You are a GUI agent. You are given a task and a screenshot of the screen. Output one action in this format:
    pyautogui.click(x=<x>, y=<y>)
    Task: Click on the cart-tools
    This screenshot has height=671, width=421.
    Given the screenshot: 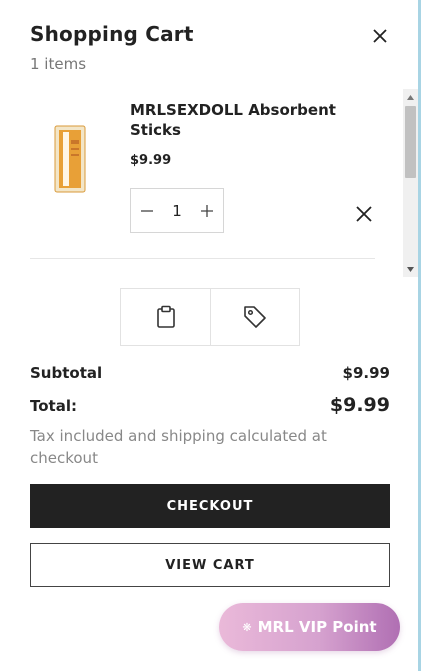 What is the action you would take?
    pyautogui.click(x=210, y=317)
    